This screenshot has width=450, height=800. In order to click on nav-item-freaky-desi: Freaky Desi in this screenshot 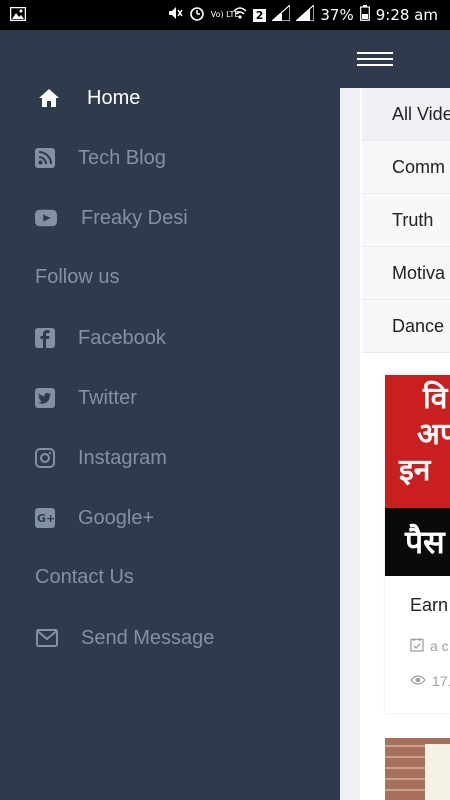, I will do `click(170, 218)`.